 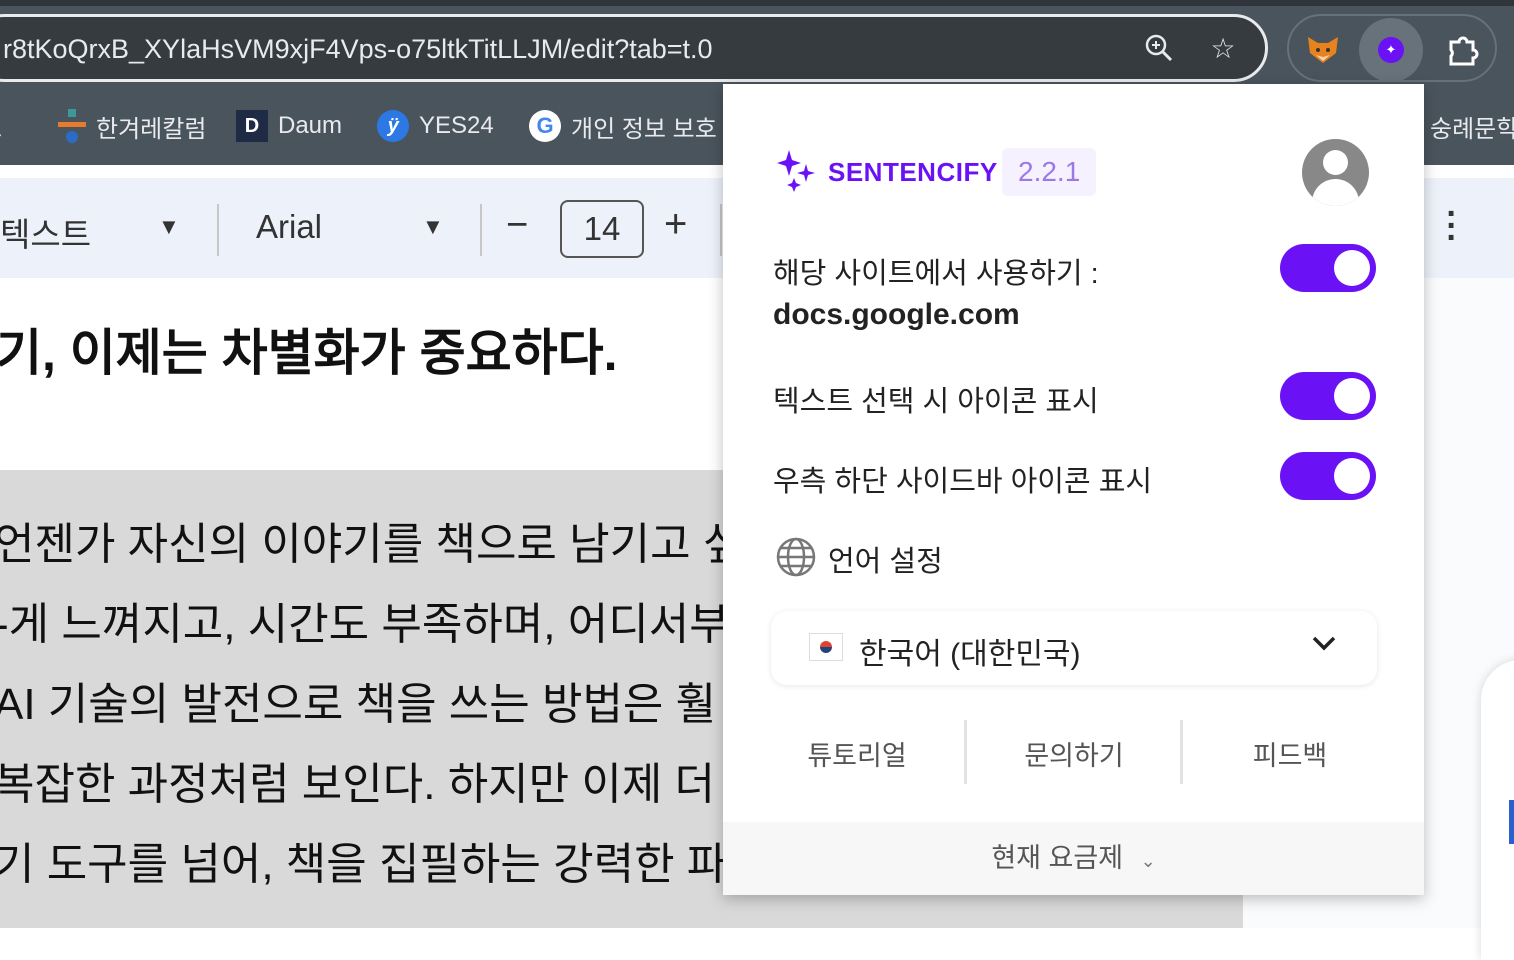 I want to click on font-dropdown-icon: ▼, so click(x=433, y=227).